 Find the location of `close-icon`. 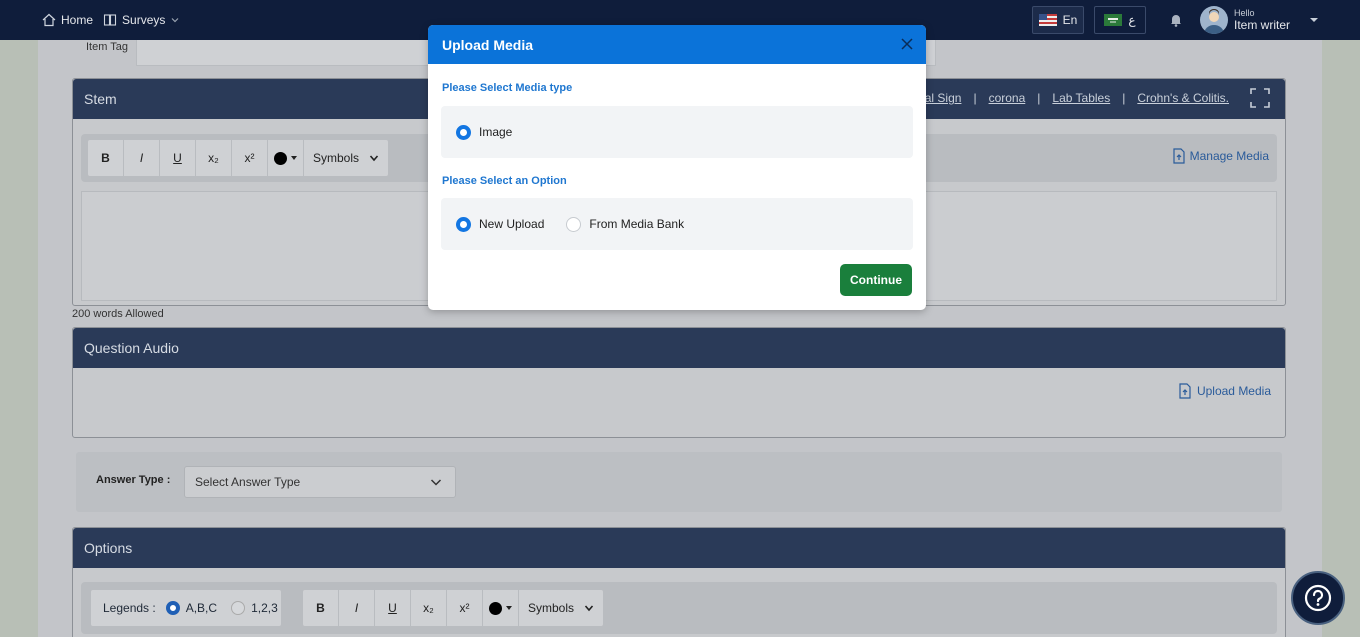

close-icon is located at coordinates (907, 44).